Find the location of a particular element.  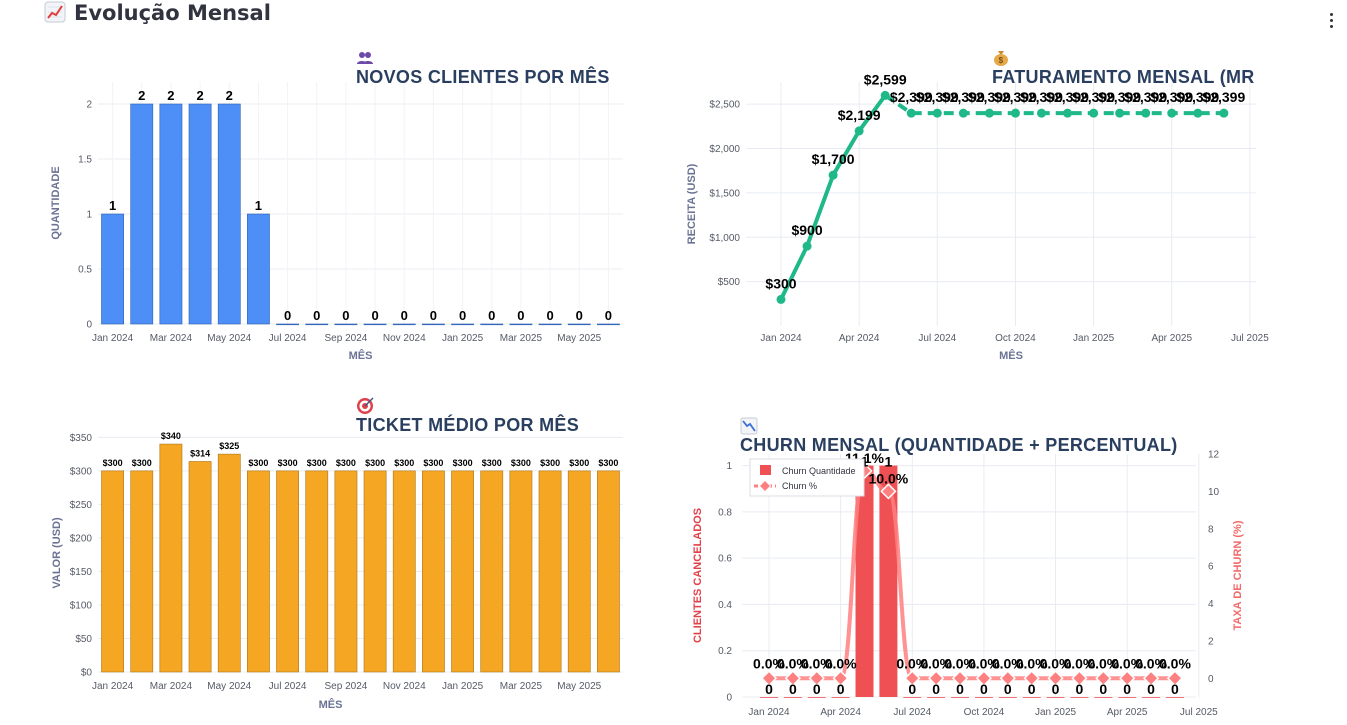

ticket-data-label: $340 is located at coordinates (171, 436).